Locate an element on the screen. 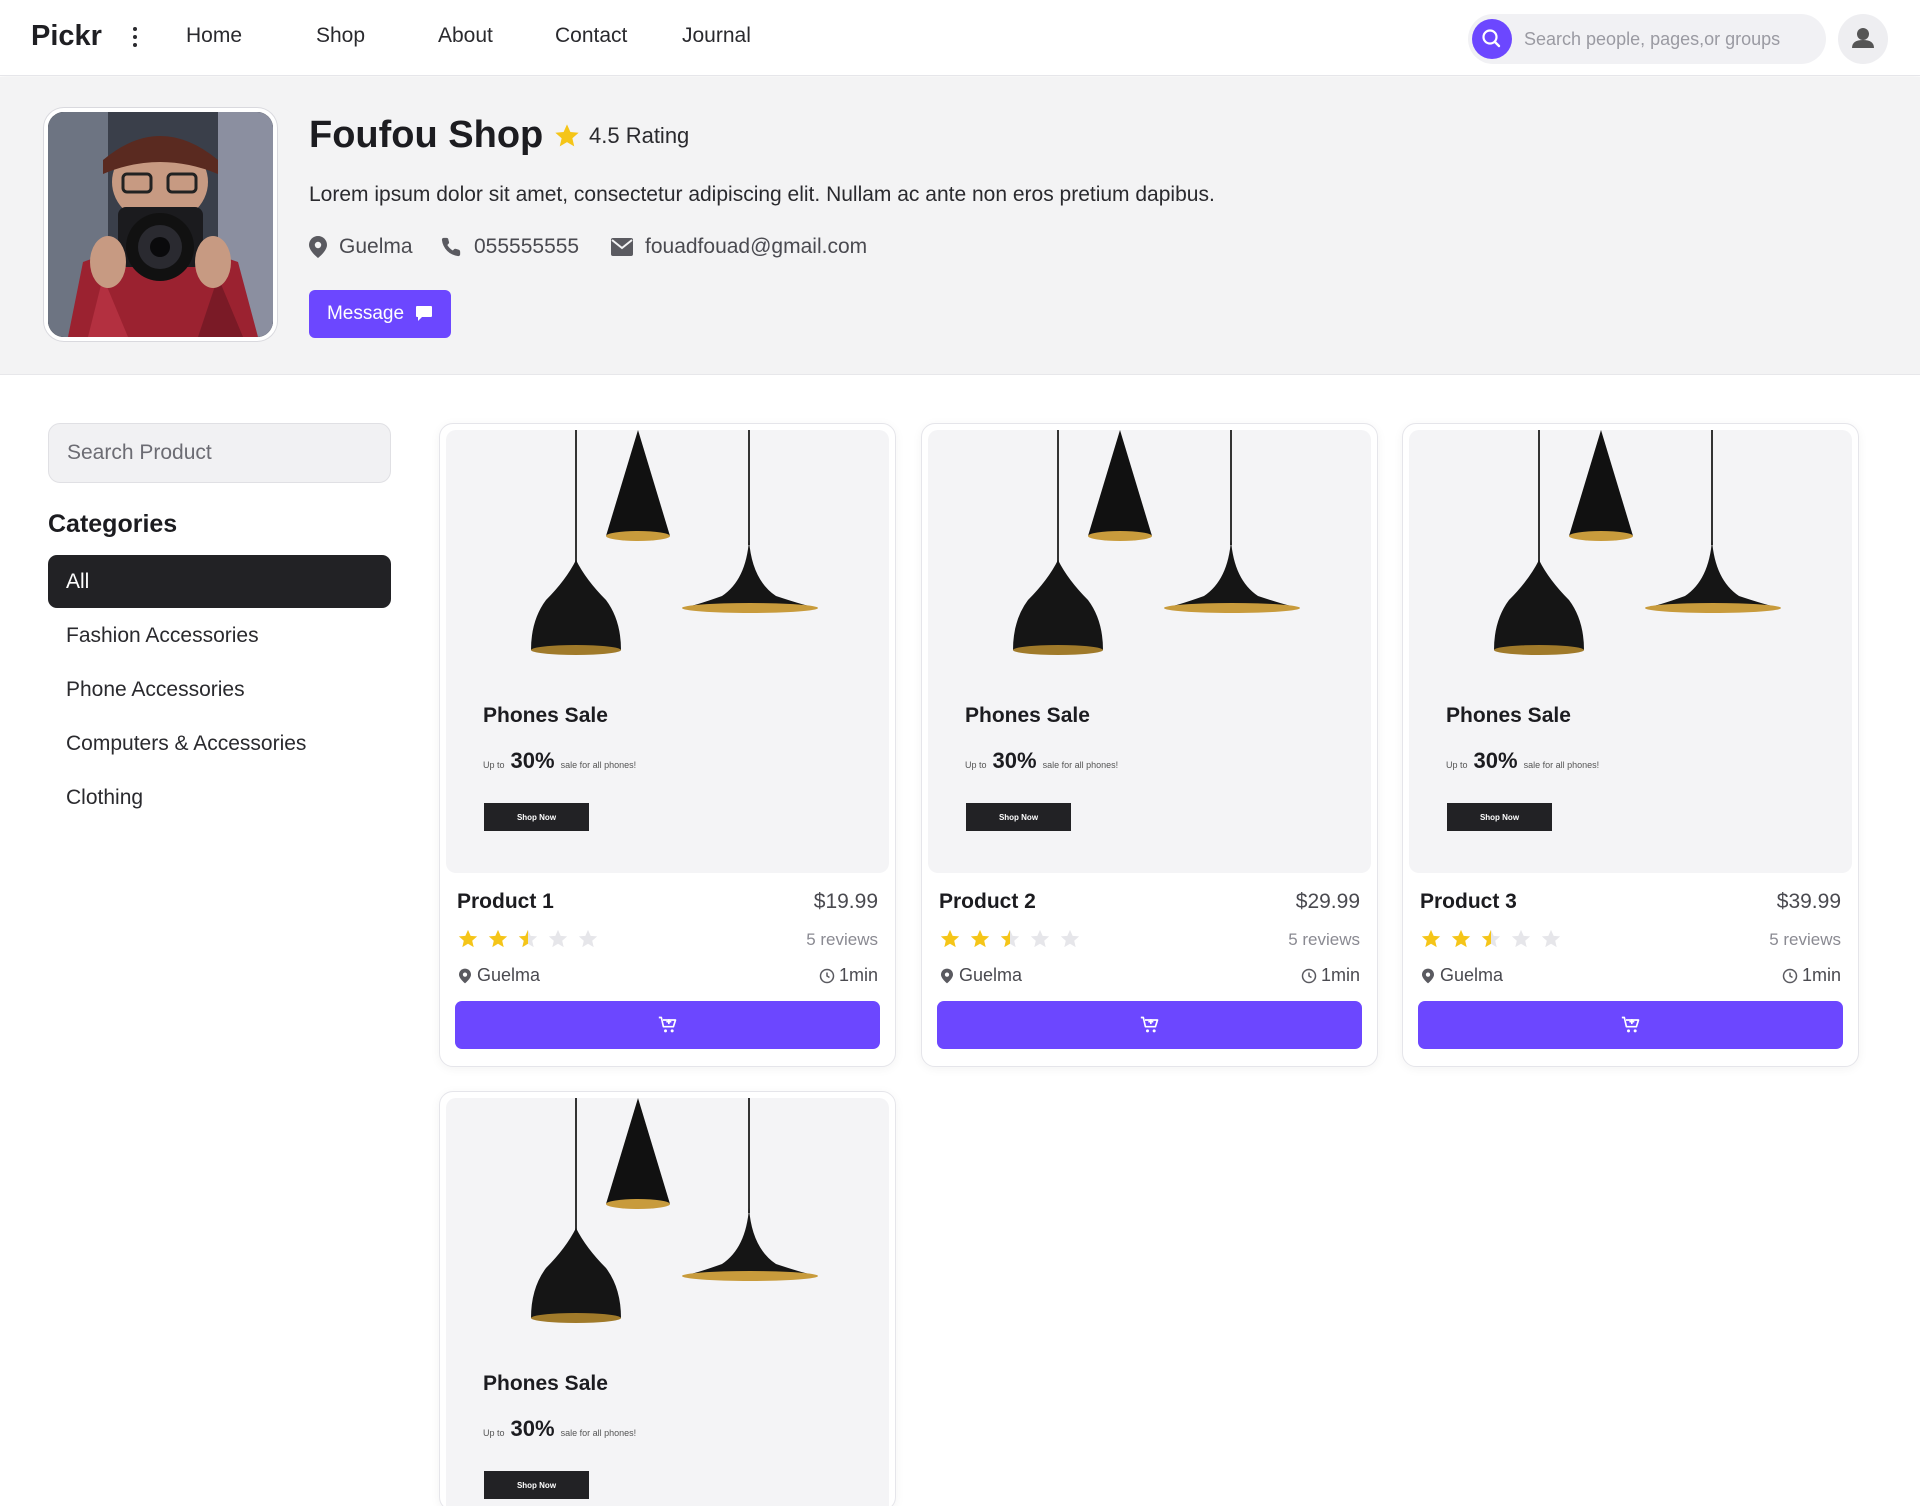 Image resolution: width=1920 pixels, height=1506 pixels. top-navbar: Pickr Home Shop About Contact Journal is located at coordinates (960, 38).